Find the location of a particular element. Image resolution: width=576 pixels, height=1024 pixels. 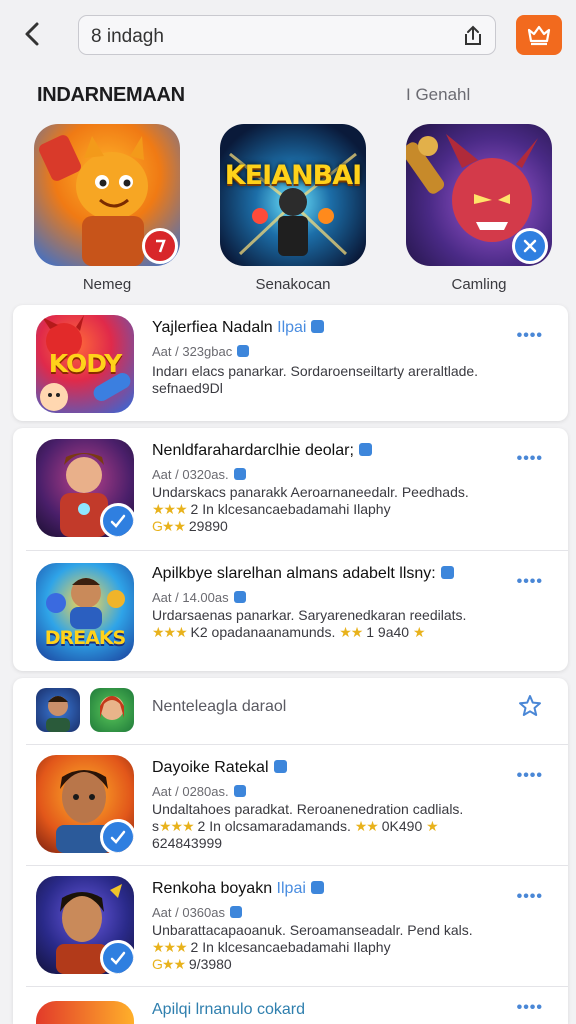

share-icon is located at coordinates (473, 36).